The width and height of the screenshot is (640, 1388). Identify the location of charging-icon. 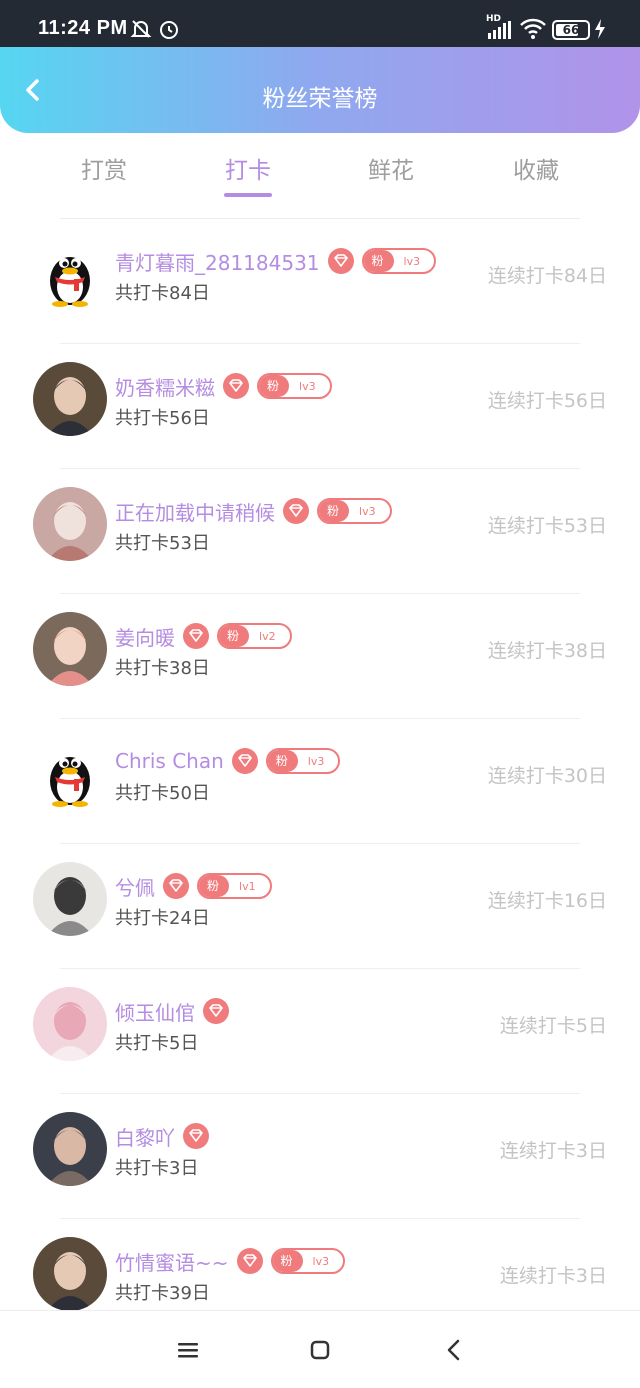
(600, 29).